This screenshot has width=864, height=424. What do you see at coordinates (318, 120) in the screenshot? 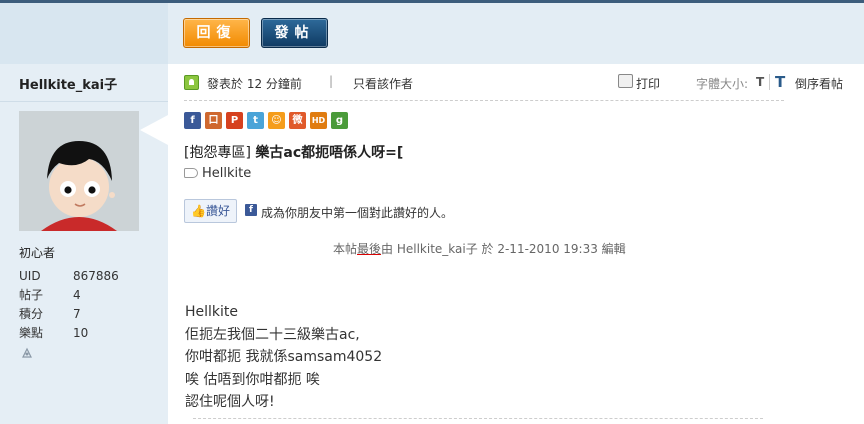
I see `hd-share-icon: HD` at bounding box center [318, 120].